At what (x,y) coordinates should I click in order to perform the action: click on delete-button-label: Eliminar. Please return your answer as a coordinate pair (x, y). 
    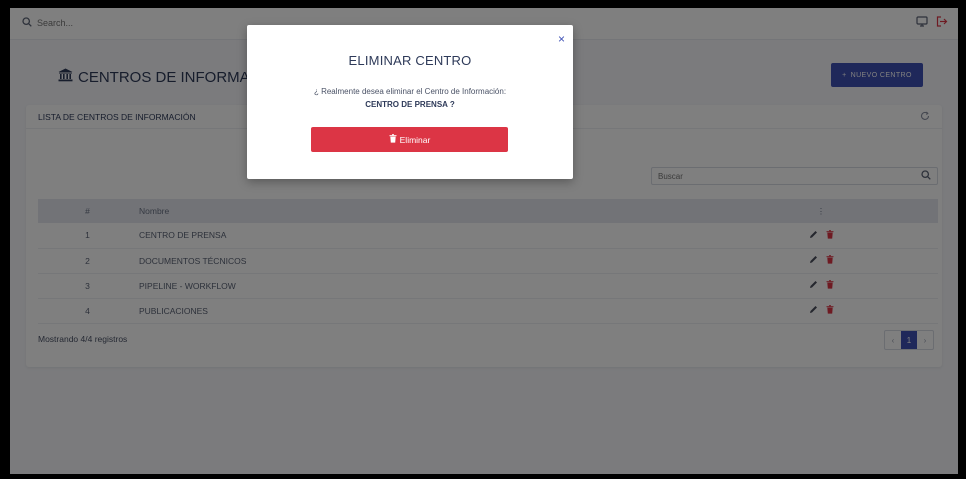
    Looking at the image, I should click on (415, 139).